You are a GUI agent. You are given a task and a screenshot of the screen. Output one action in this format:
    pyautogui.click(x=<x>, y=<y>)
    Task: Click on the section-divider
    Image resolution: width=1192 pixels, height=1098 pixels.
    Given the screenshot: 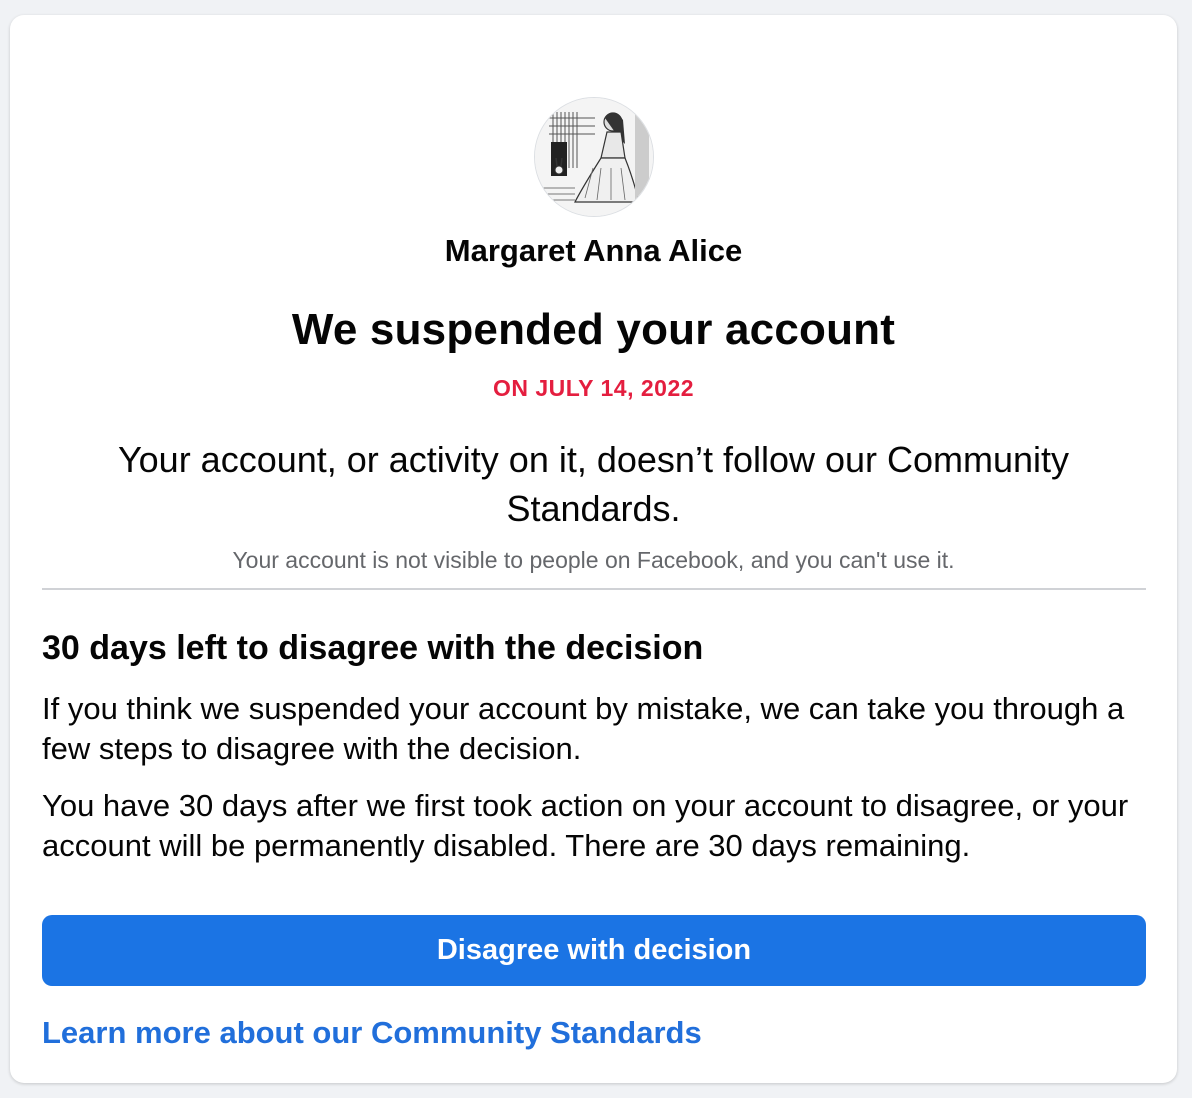 What is the action you would take?
    pyautogui.click(x=594, y=589)
    